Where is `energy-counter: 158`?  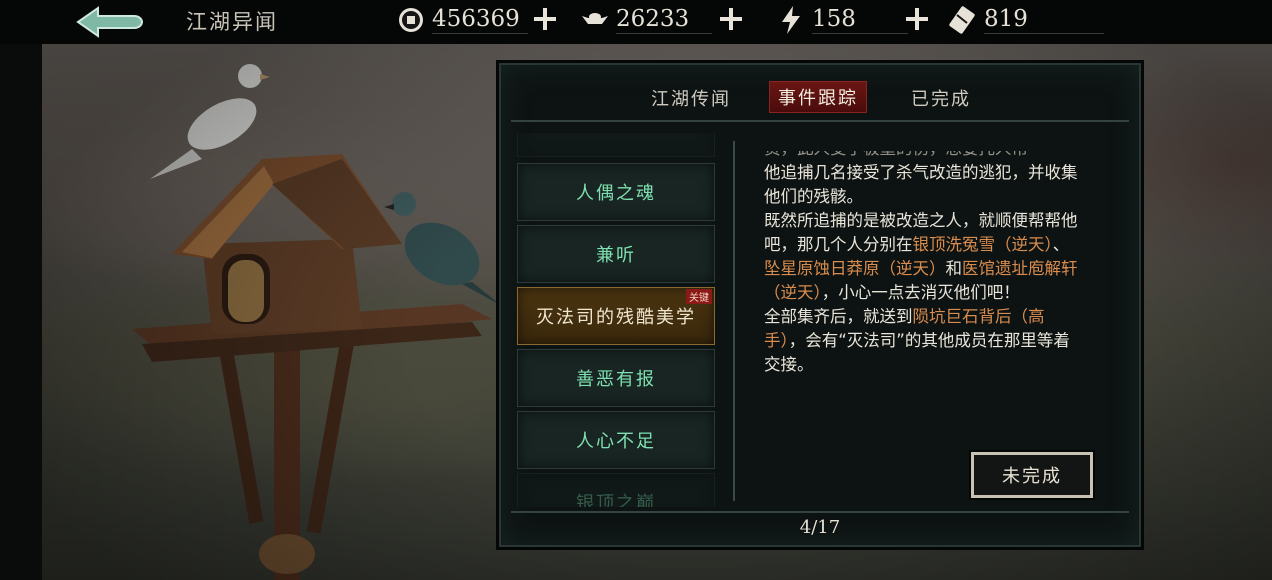 energy-counter: 158 is located at coordinates (842, 20).